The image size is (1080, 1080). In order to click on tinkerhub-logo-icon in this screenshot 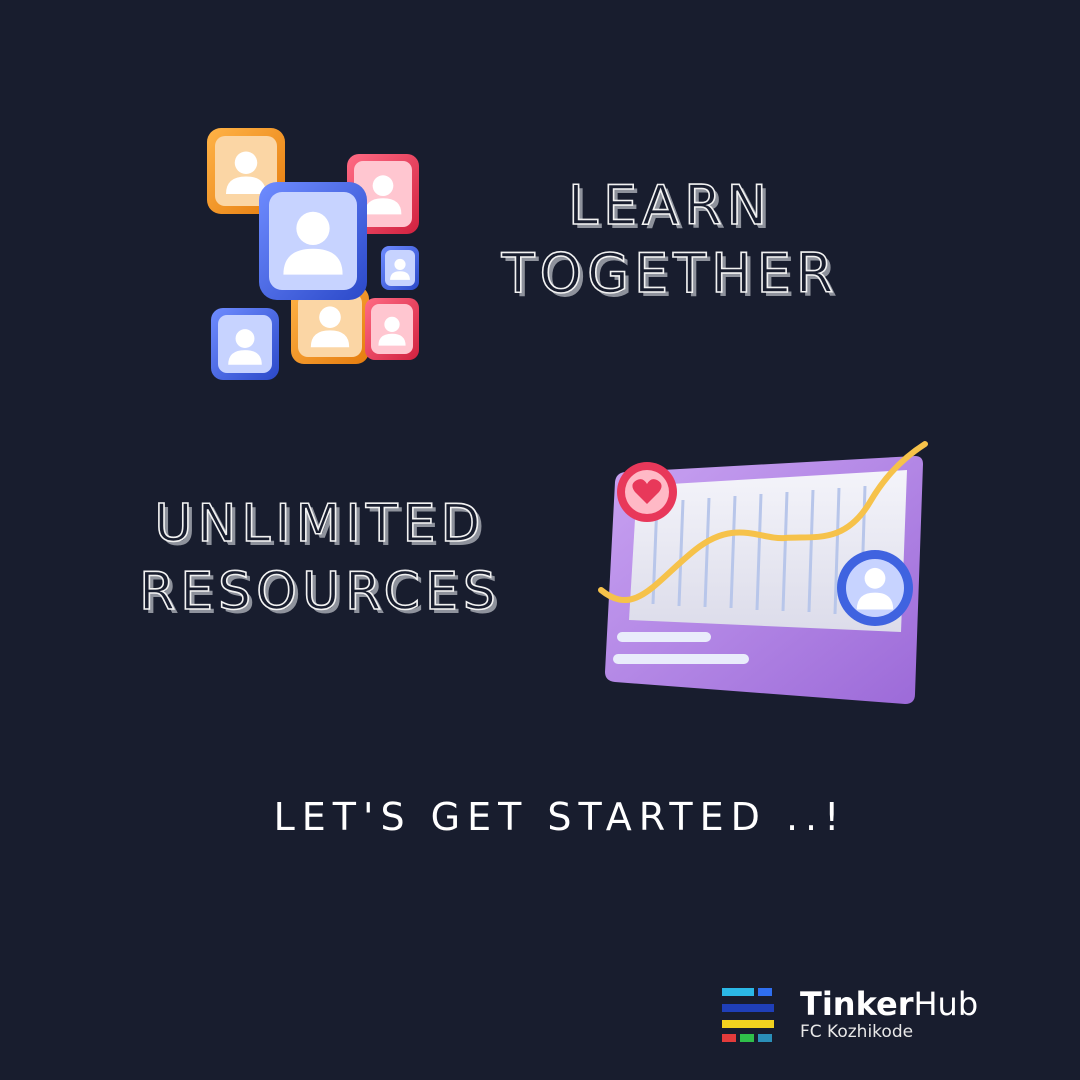, I will do `click(748, 1015)`.